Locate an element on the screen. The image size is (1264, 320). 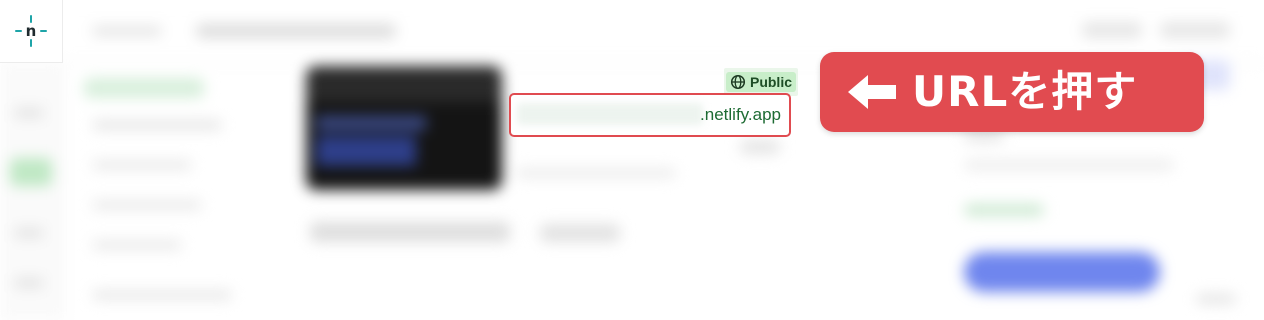
netlify-logo-icon: n is located at coordinates (31, 31).